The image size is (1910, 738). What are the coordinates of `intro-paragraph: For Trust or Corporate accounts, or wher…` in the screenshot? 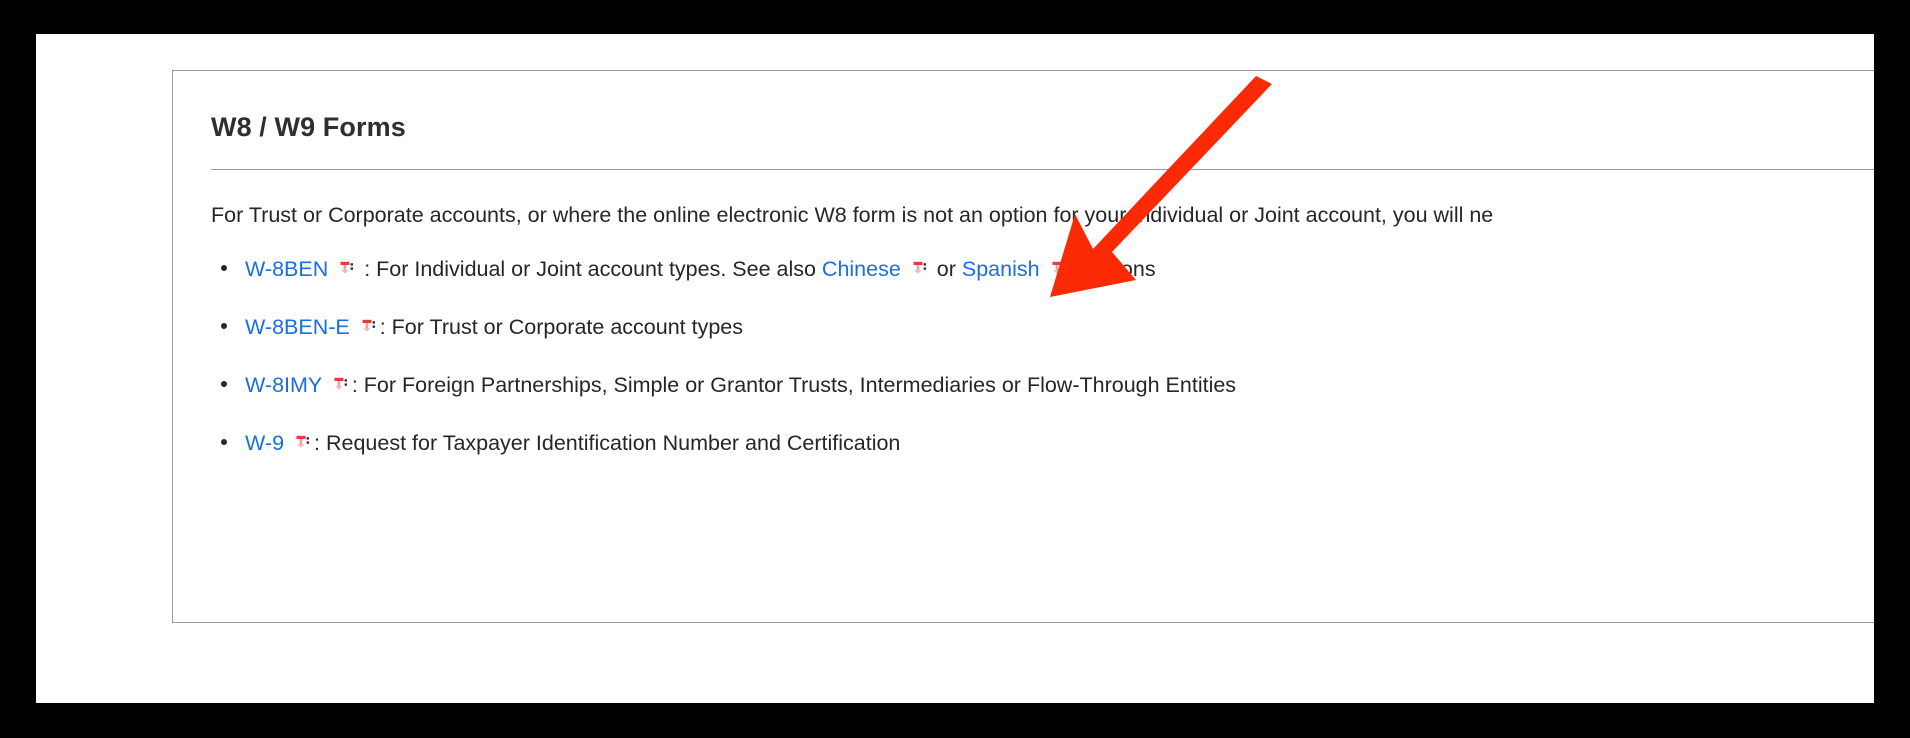 It's located at (852, 215).